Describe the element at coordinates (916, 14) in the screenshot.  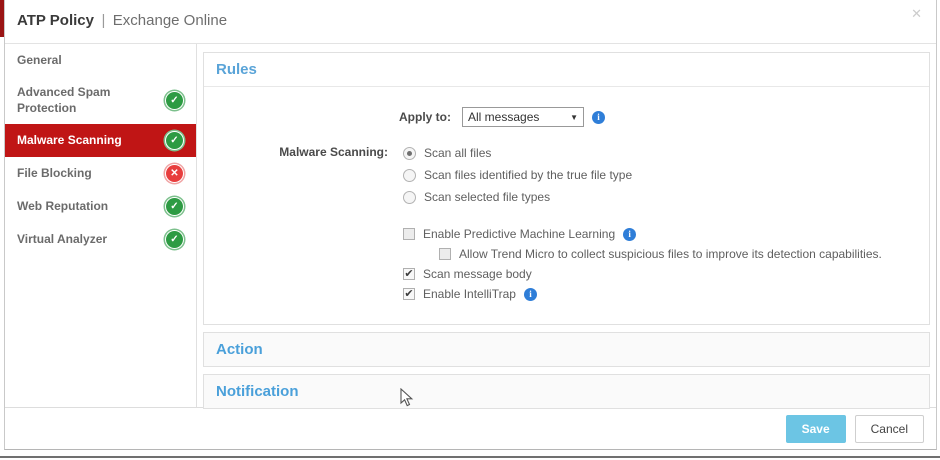
I see `close-icon: ✕` at that location.